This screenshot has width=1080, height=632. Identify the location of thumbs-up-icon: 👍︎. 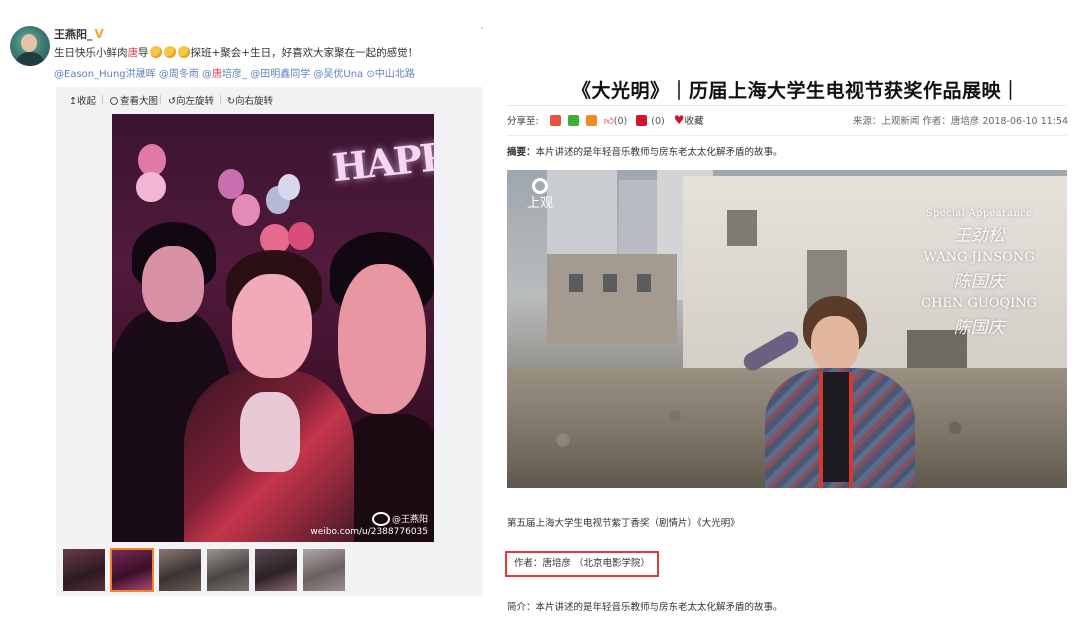
(609, 121).